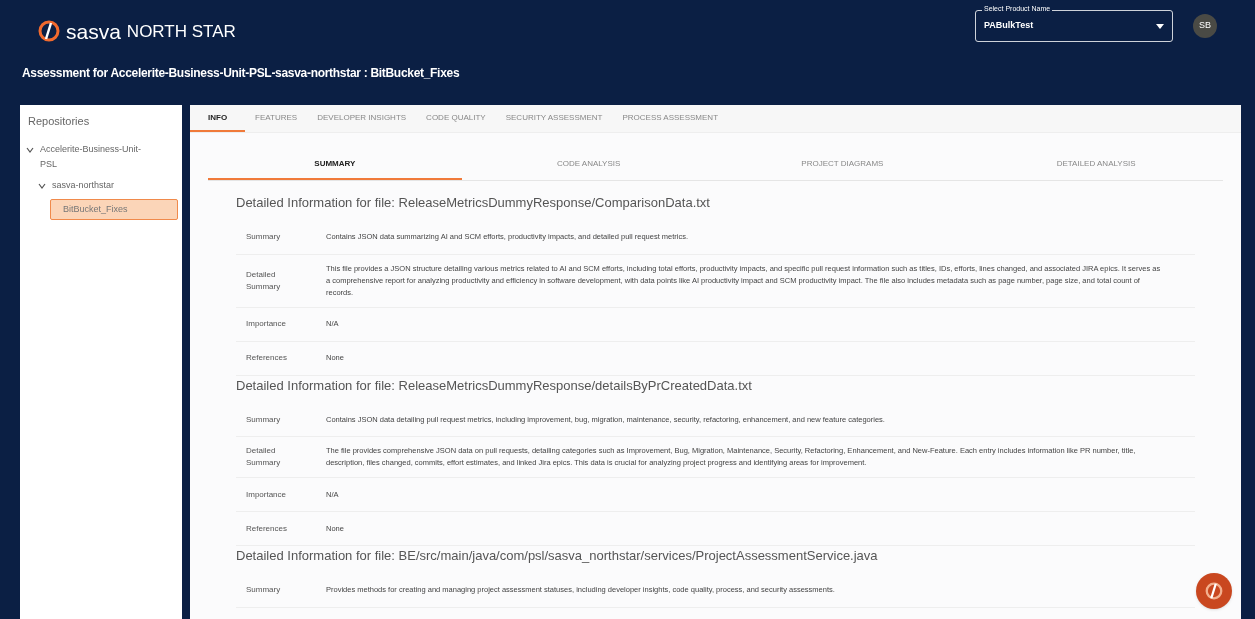 Image resolution: width=1255 pixels, height=619 pixels. I want to click on sub-tab: CODE ANALYSIS, so click(588, 165).